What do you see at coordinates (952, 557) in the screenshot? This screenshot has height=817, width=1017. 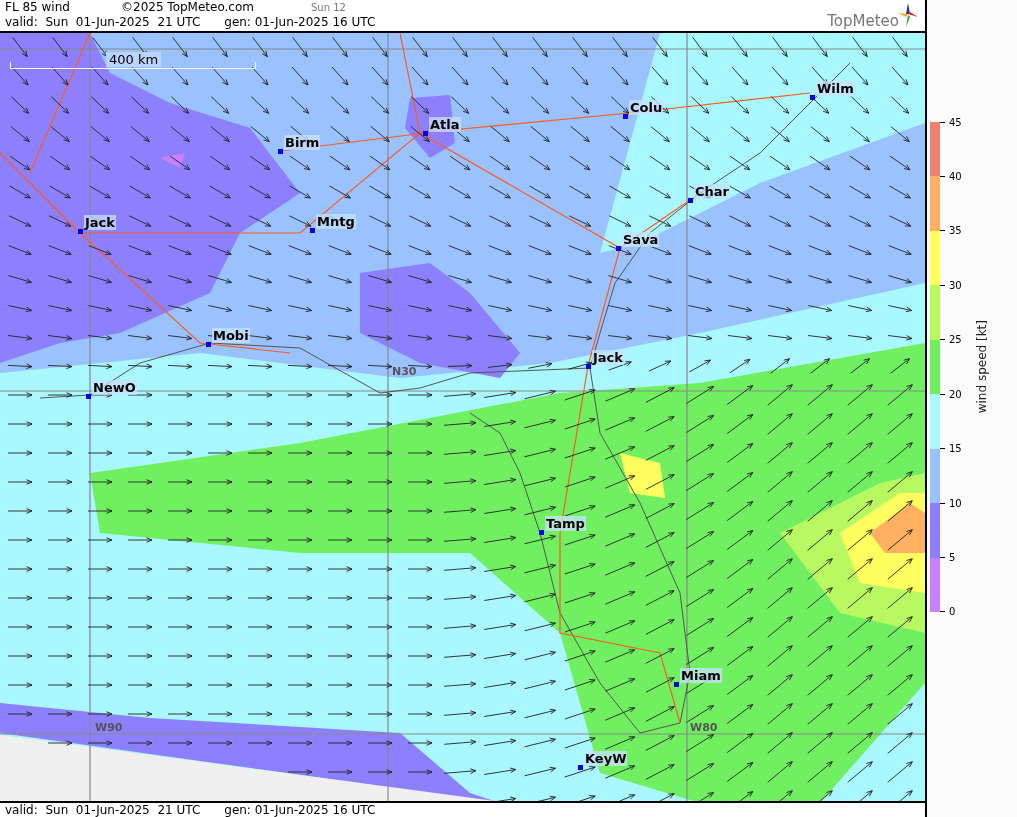 I see `legend-tick-label: 5` at bounding box center [952, 557].